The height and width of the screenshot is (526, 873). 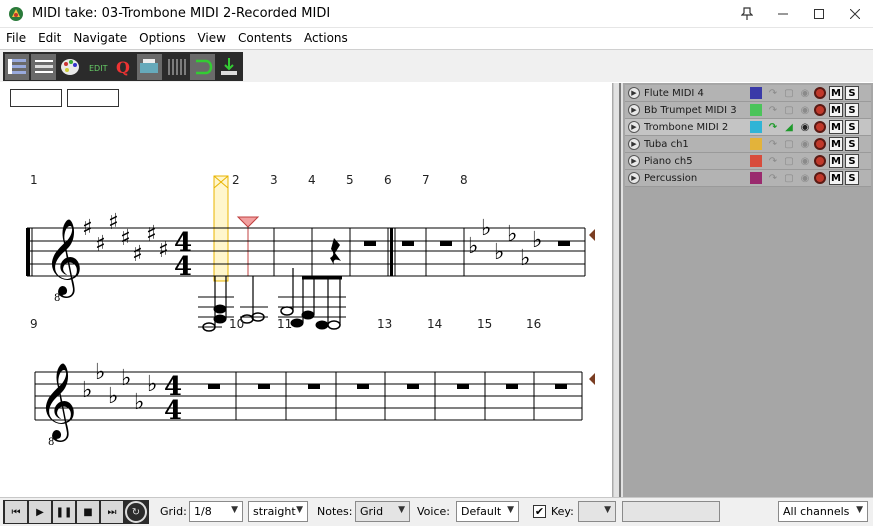 What do you see at coordinates (202, 66) in the screenshot?
I see `loop-button` at bounding box center [202, 66].